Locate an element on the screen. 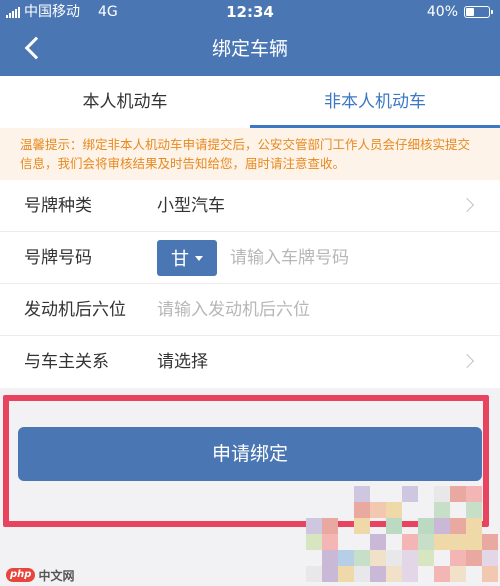  relation-label: 与车主关系 is located at coordinates (66, 362).